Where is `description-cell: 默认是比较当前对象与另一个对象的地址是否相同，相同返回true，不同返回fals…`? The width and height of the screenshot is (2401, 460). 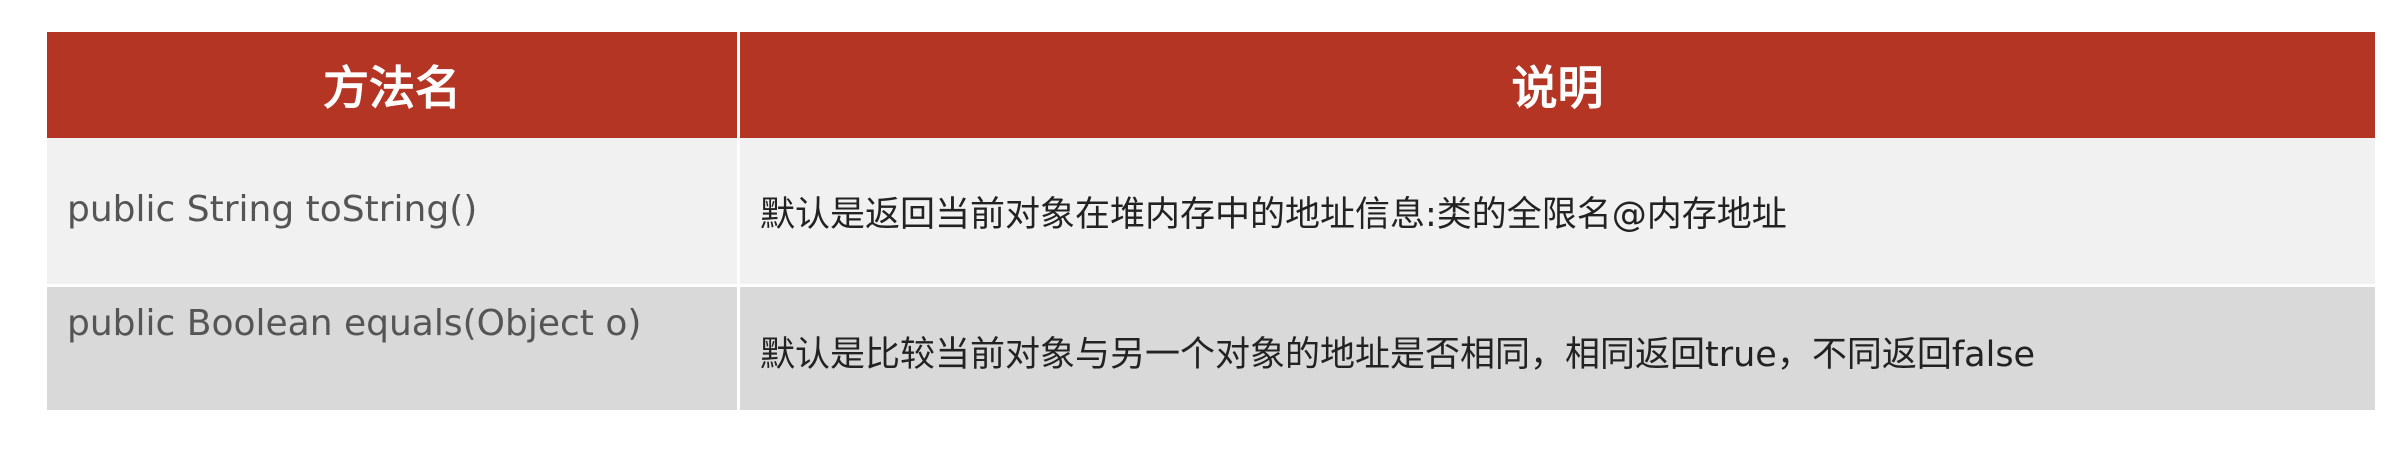 description-cell: 默认是比较当前对象与另一个对象的地址是否相同，相同返回true，不同返回fals… is located at coordinates (1398, 355).